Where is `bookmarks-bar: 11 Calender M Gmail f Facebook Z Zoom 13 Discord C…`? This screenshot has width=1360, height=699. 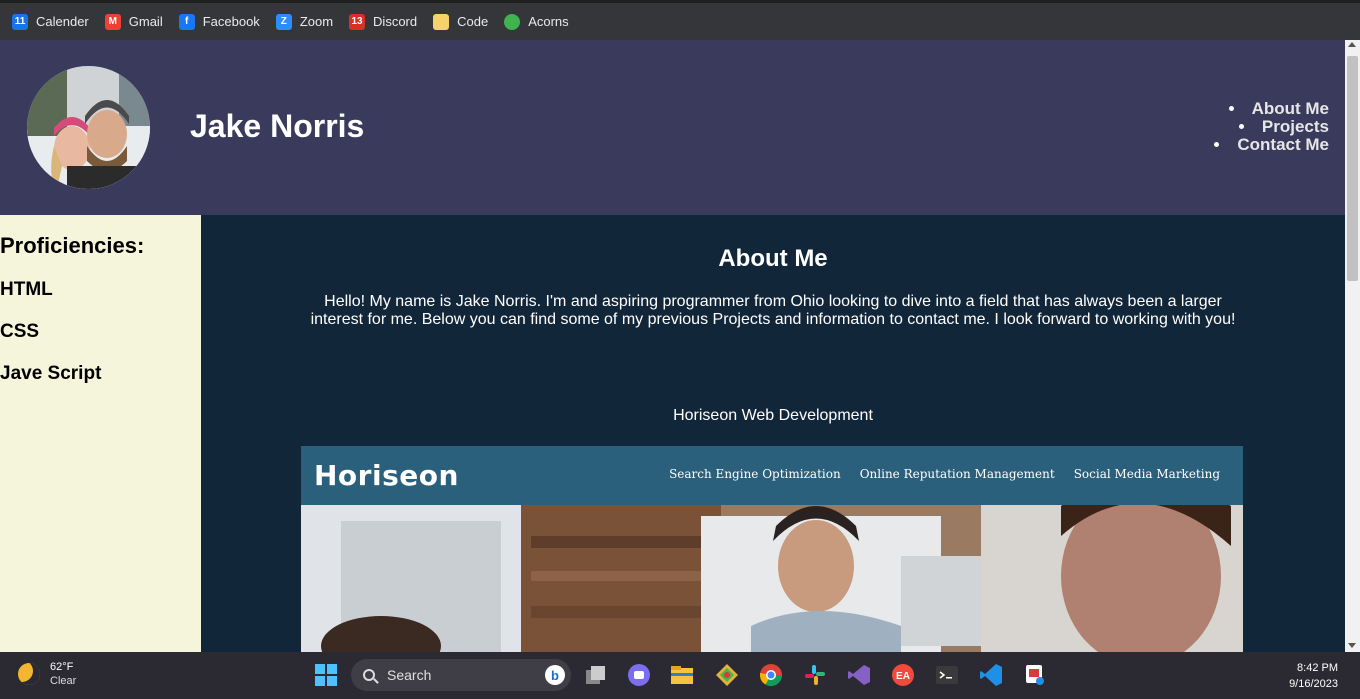 bookmarks-bar: 11 Calender M Gmail f Facebook Z Zoom 13 Discord C… is located at coordinates (680, 20).